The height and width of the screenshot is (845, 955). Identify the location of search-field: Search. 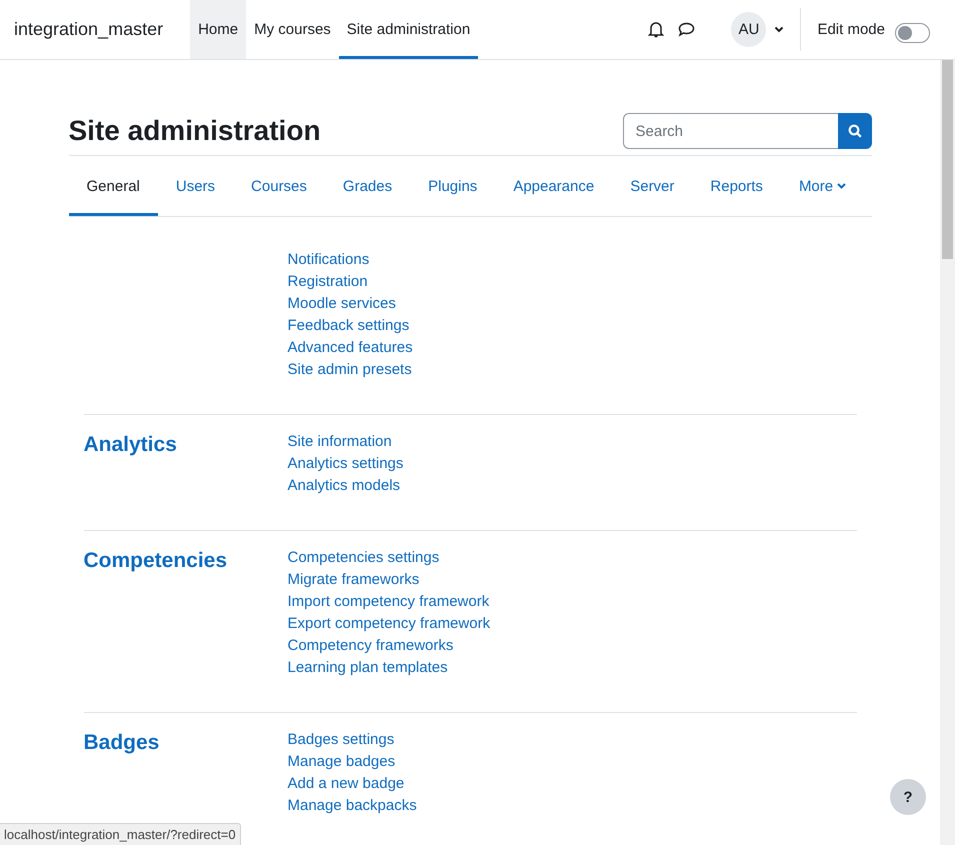
(730, 131).